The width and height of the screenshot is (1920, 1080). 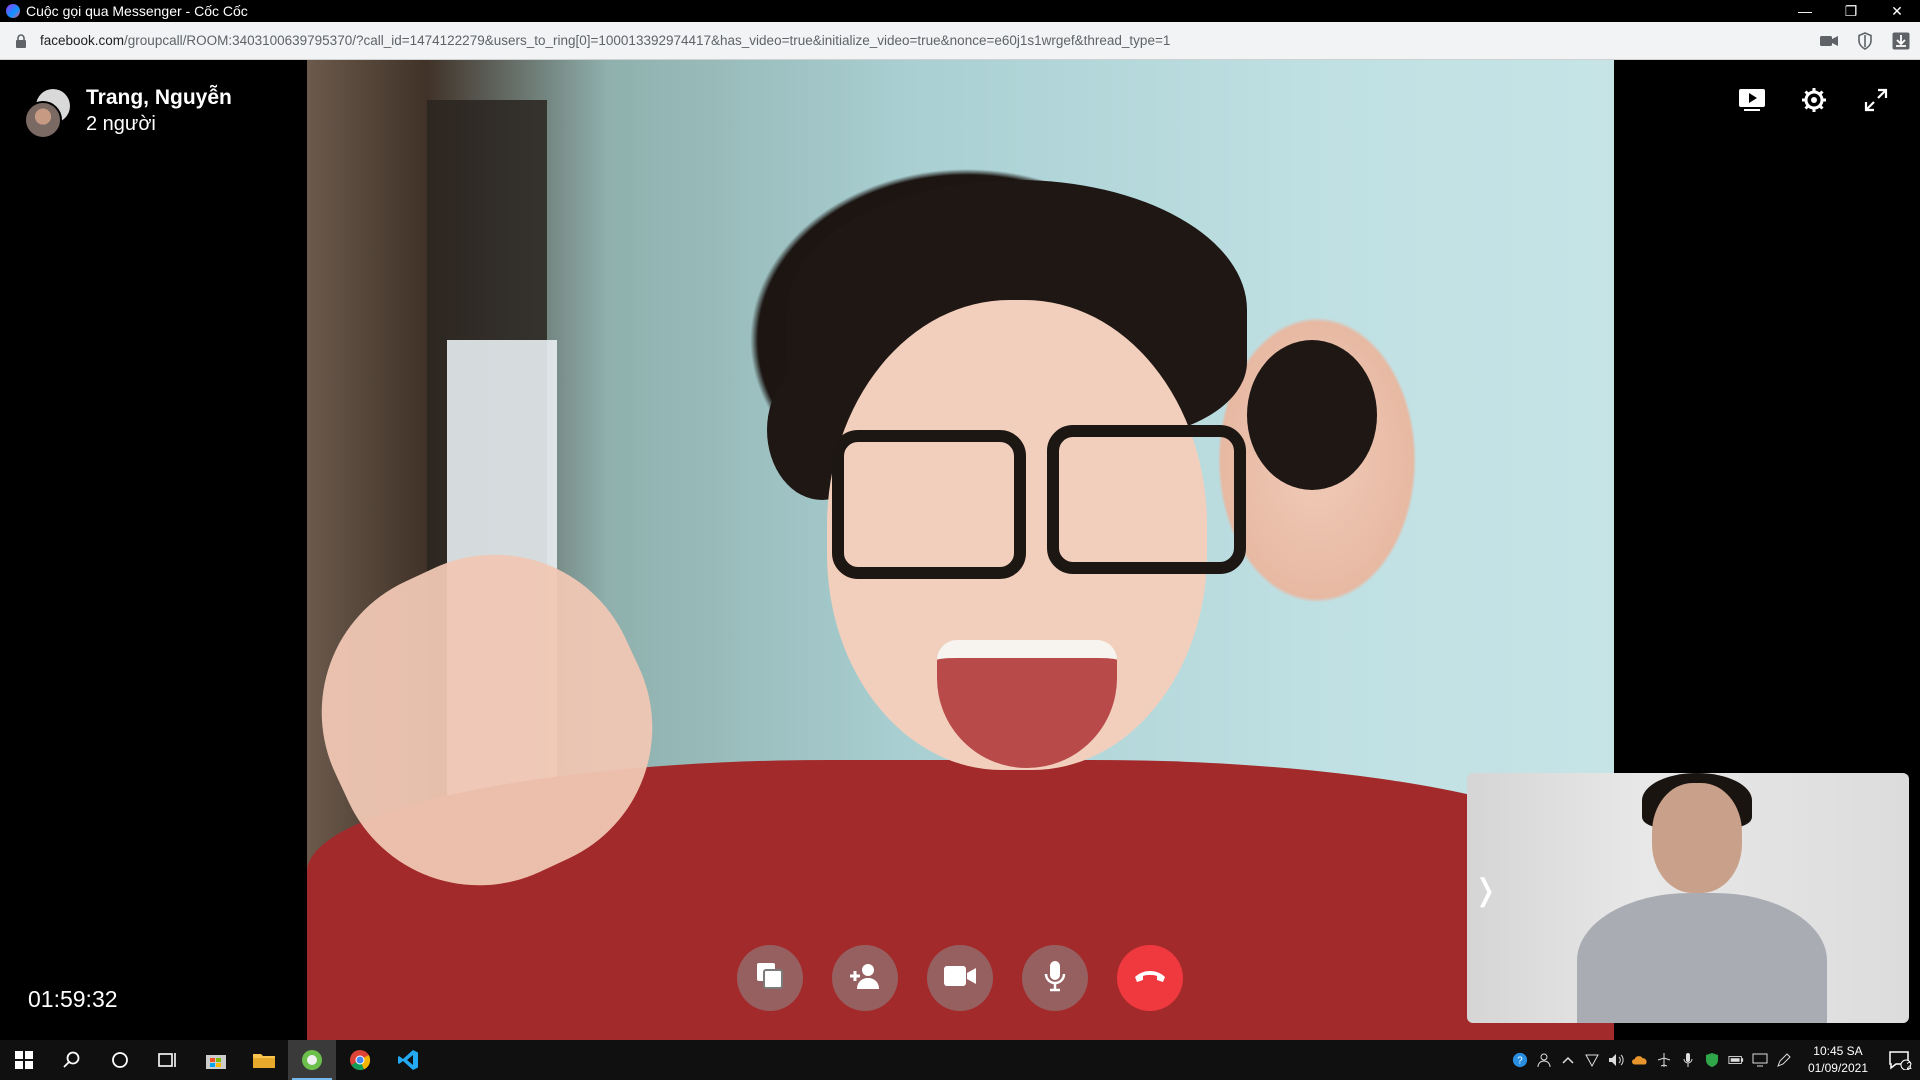 I want to click on file-explorer-app, so click(x=264, y=1060).